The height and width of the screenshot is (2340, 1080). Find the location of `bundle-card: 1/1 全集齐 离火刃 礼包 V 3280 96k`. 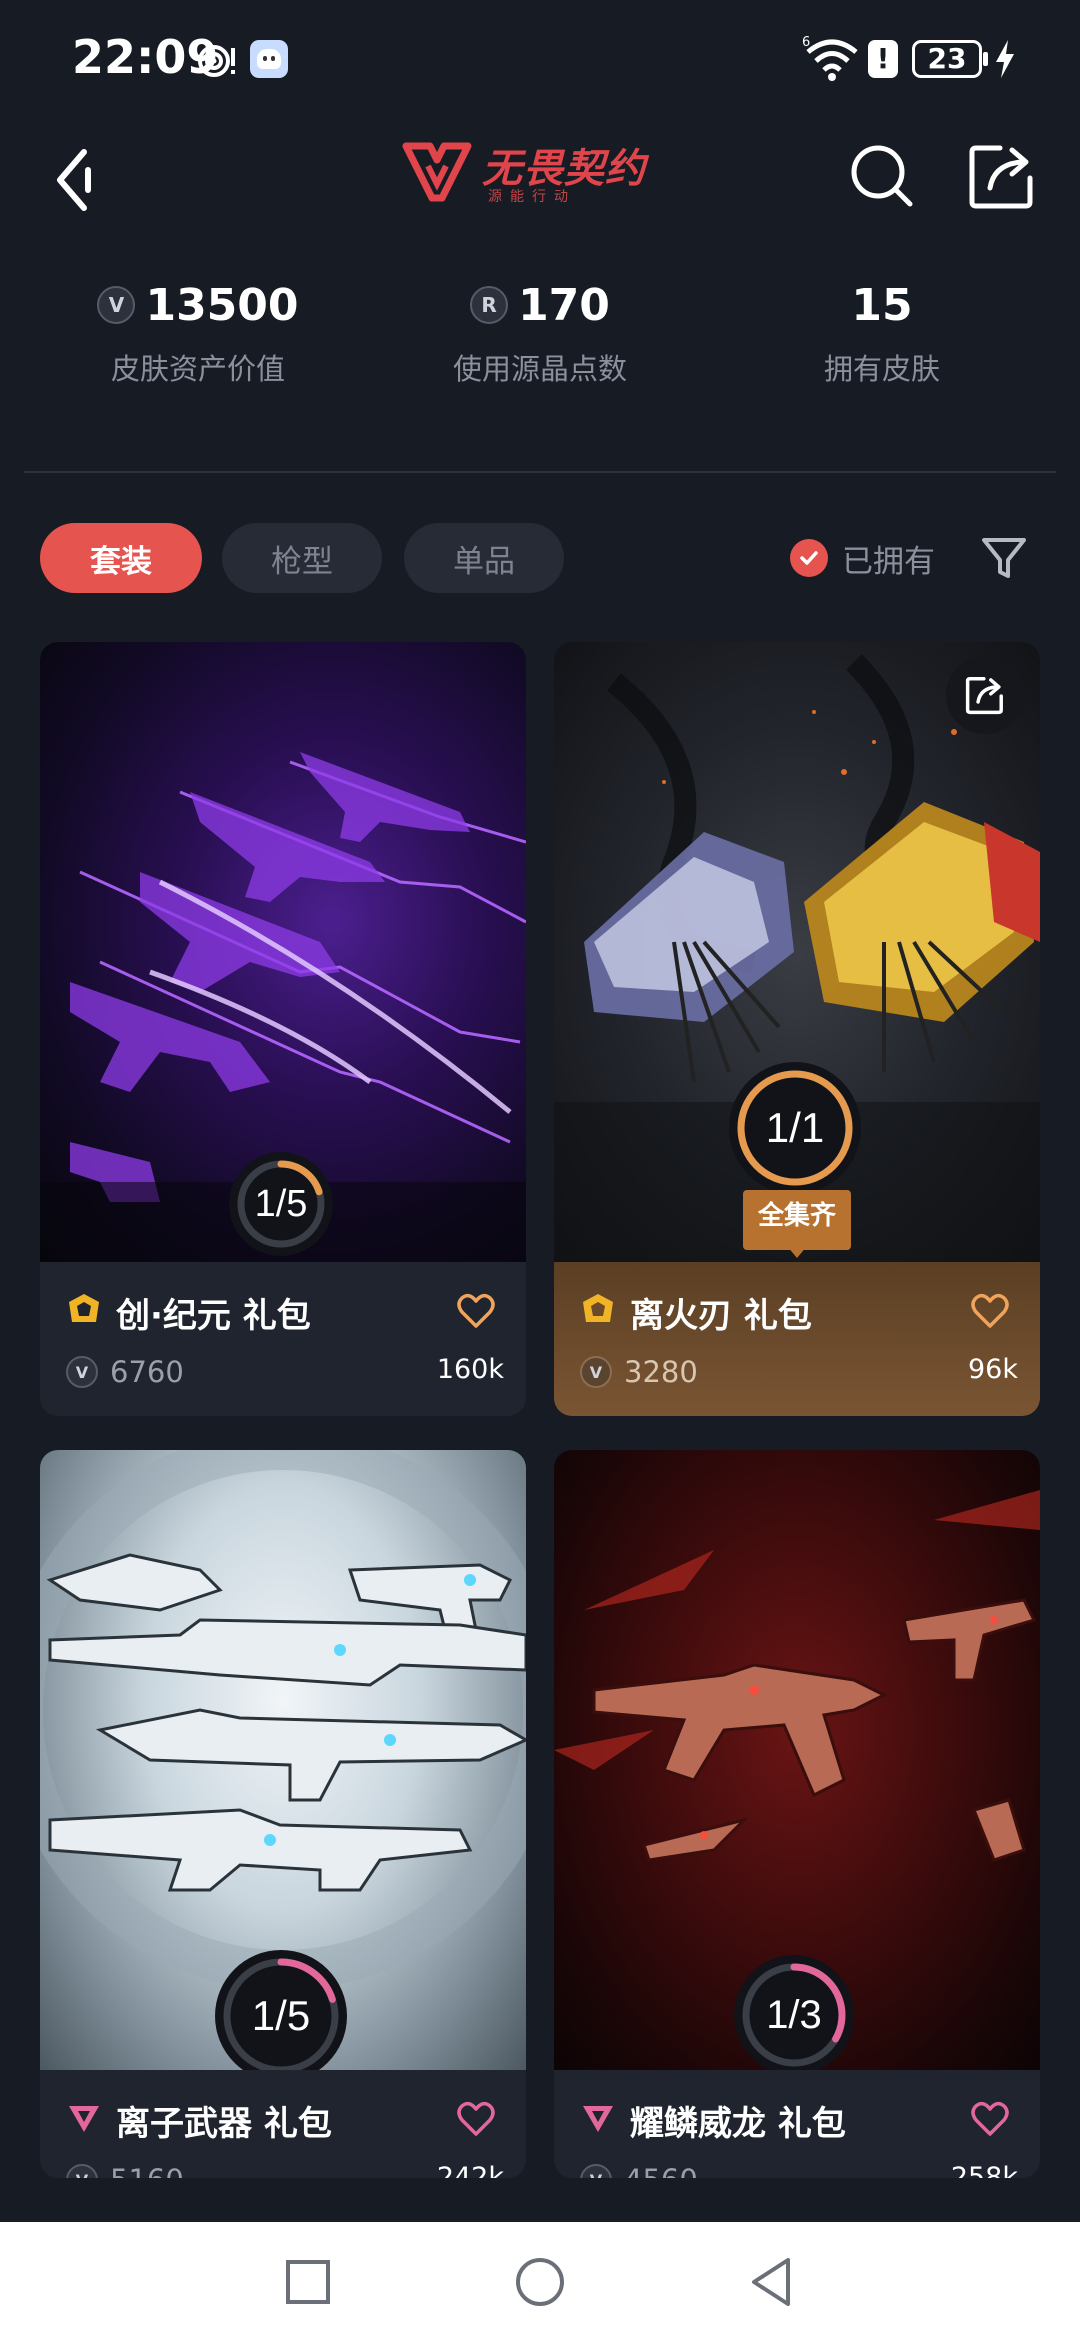

bundle-card: 1/1 全集齐 离火刃 礼包 V 3280 96k is located at coordinates (797, 1029).